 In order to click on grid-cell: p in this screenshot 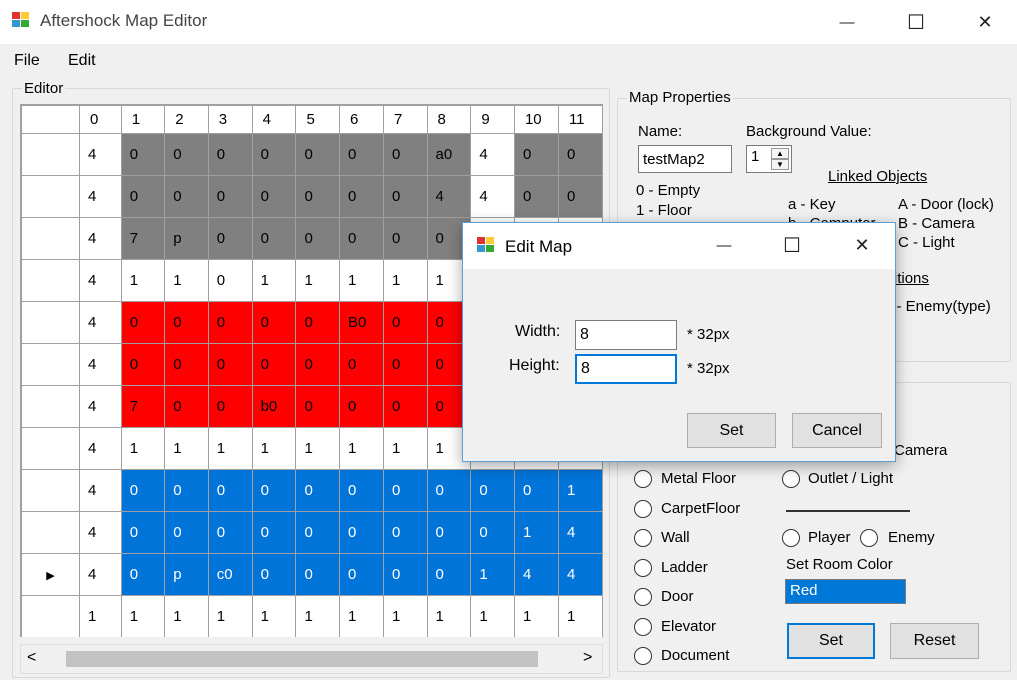, I will do `click(186, 574)`.